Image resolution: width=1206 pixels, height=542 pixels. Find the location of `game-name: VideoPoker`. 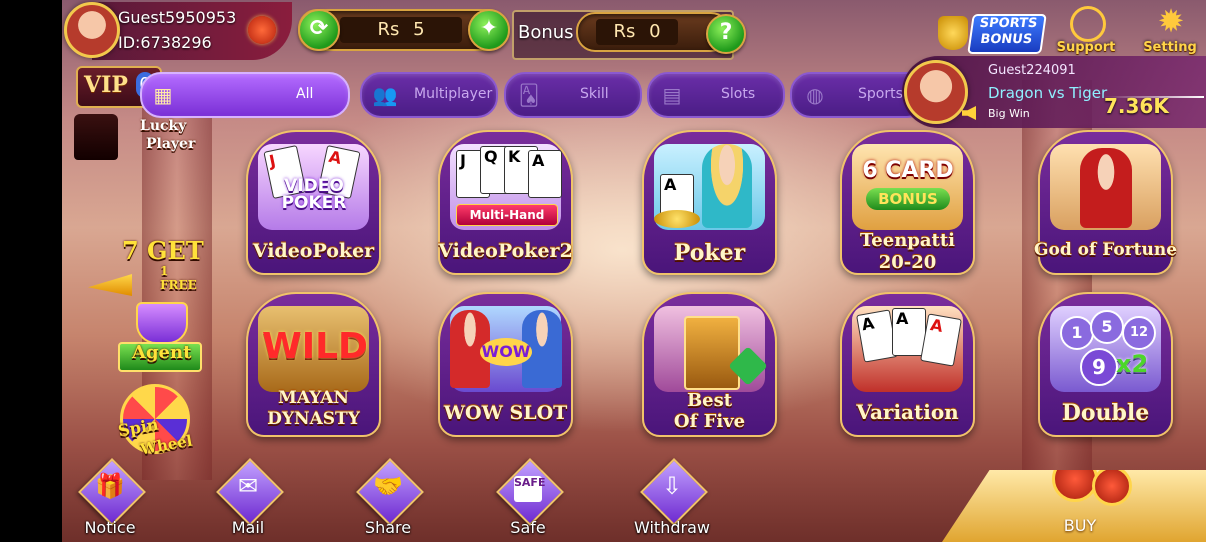

game-name: VideoPoker is located at coordinates (313, 251).